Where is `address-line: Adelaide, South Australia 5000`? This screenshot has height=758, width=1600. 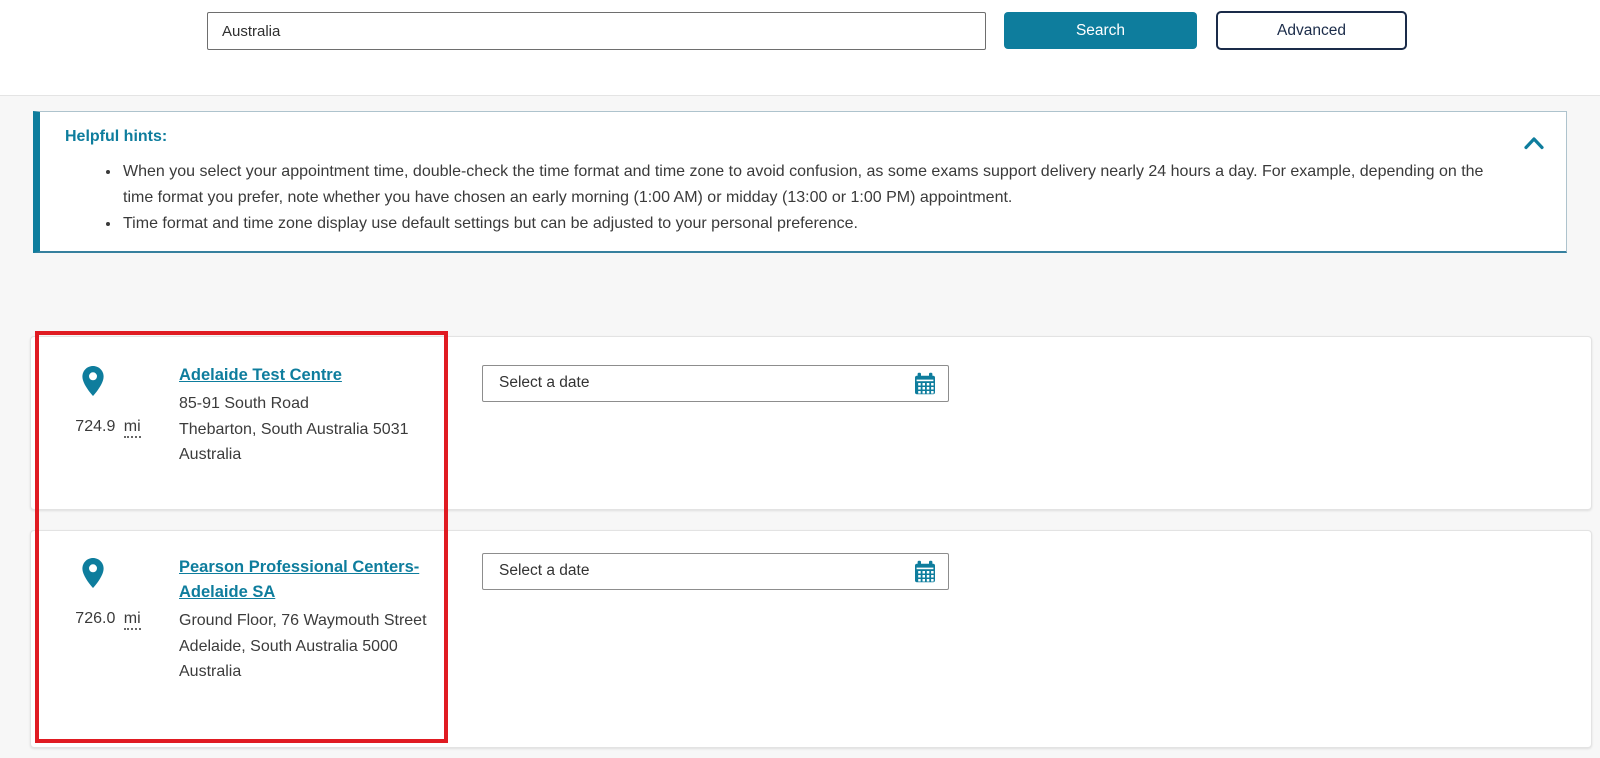 address-line: Adelaide, South Australia 5000 is located at coordinates (288, 646).